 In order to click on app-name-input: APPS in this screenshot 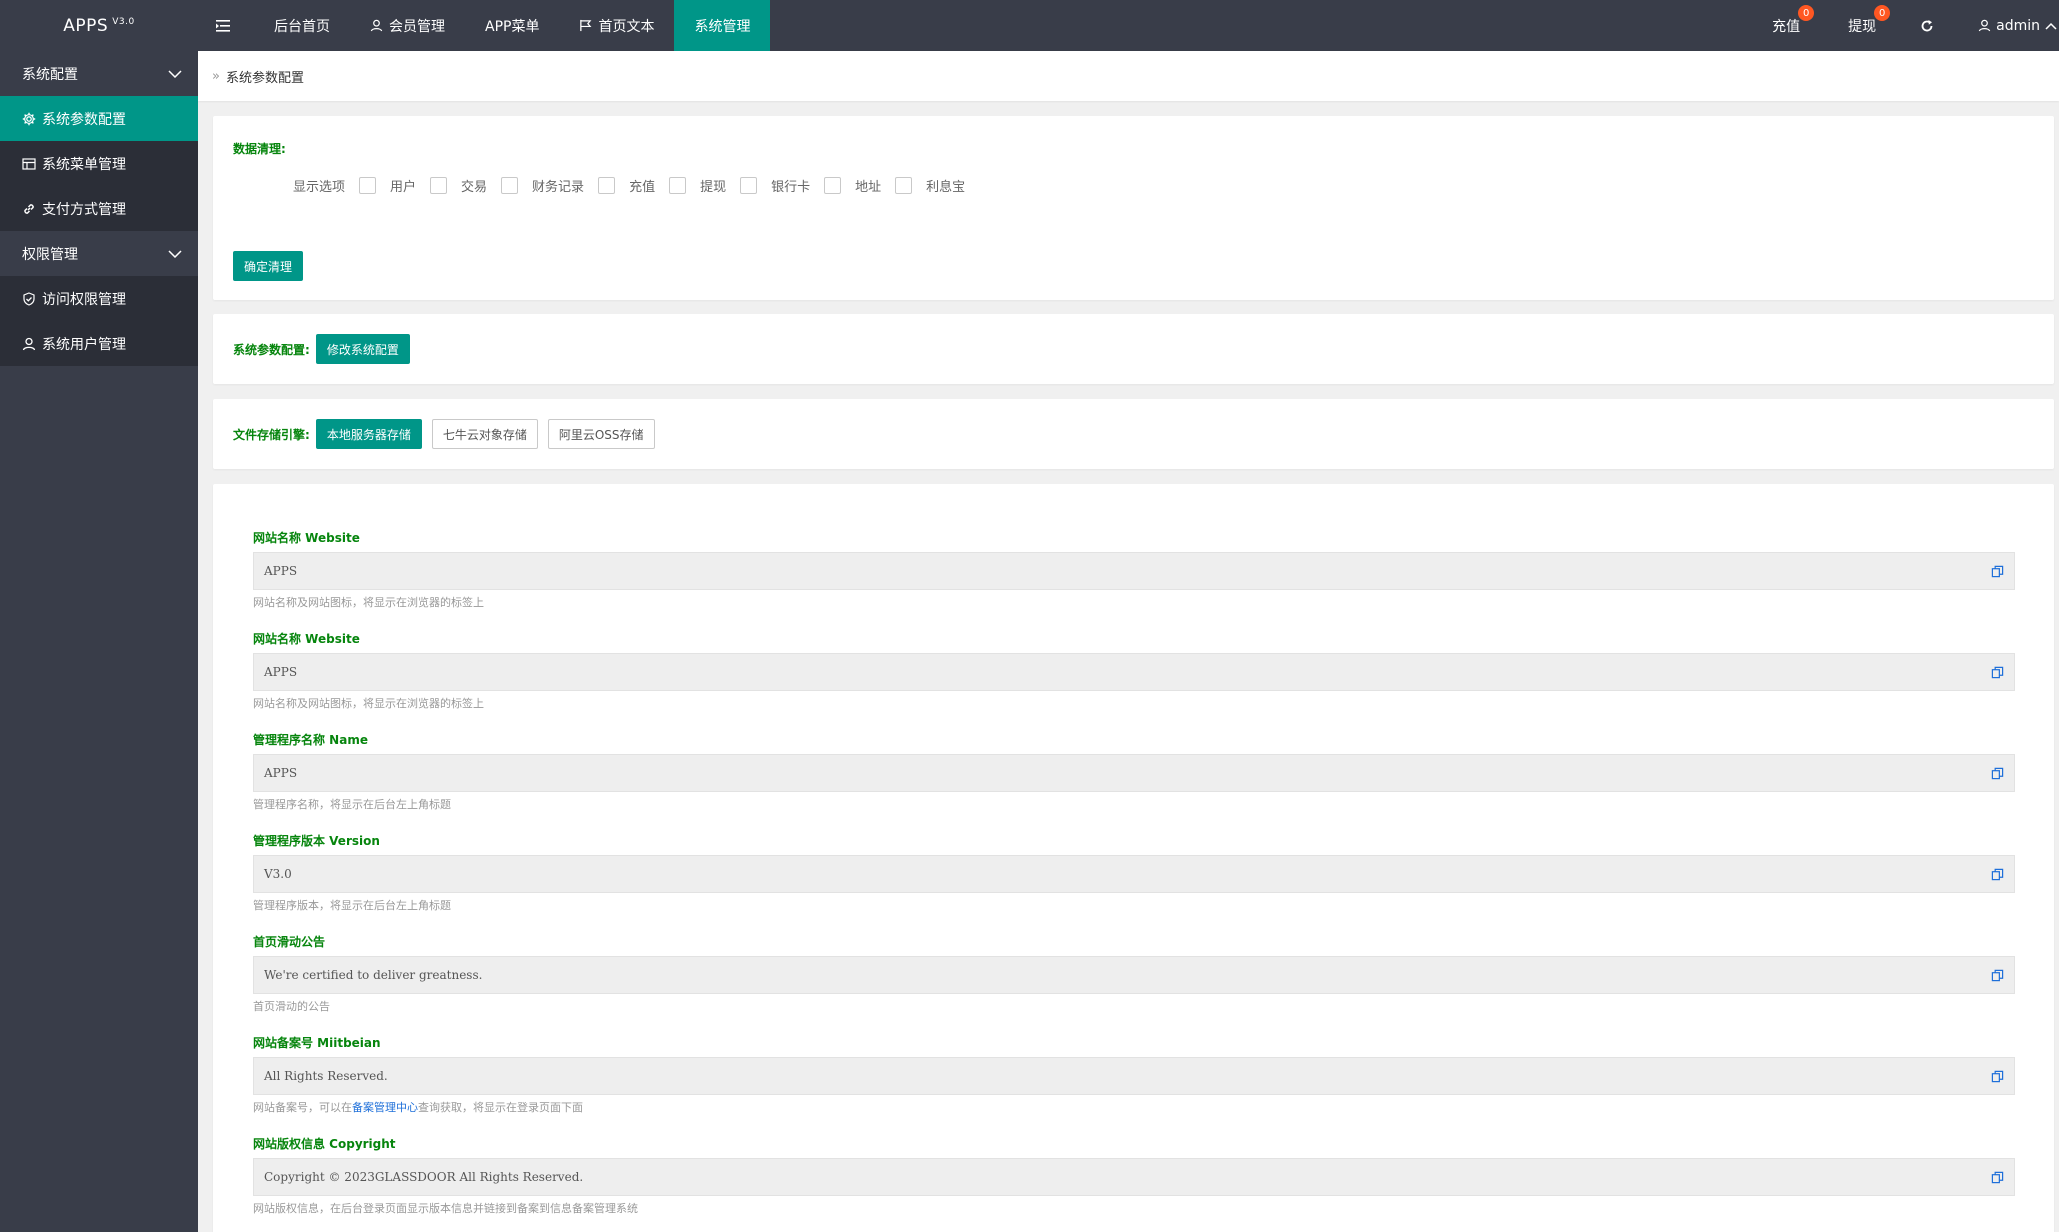, I will do `click(1134, 773)`.